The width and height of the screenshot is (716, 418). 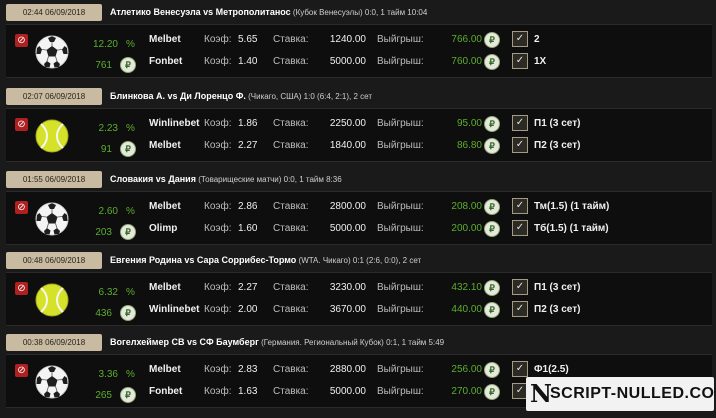 I want to click on match-name: Евгения Родина vs Сара Соррибес-Тормо, so click(x=203, y=260).